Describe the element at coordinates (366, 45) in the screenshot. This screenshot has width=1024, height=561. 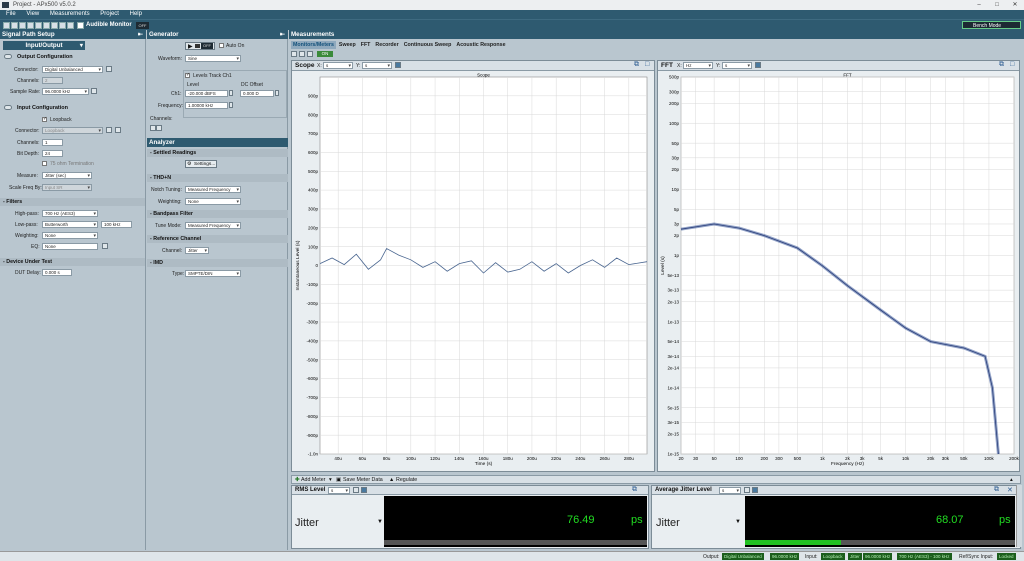
I see `tab-fft: FFT` at that location.